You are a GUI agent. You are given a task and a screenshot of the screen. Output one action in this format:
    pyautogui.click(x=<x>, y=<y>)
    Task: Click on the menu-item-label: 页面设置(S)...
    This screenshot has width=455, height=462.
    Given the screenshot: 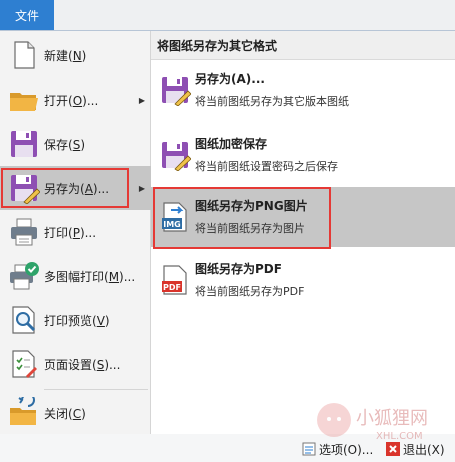 What is the action you would take?
    pyautogui.click(x=82, y=364)
    